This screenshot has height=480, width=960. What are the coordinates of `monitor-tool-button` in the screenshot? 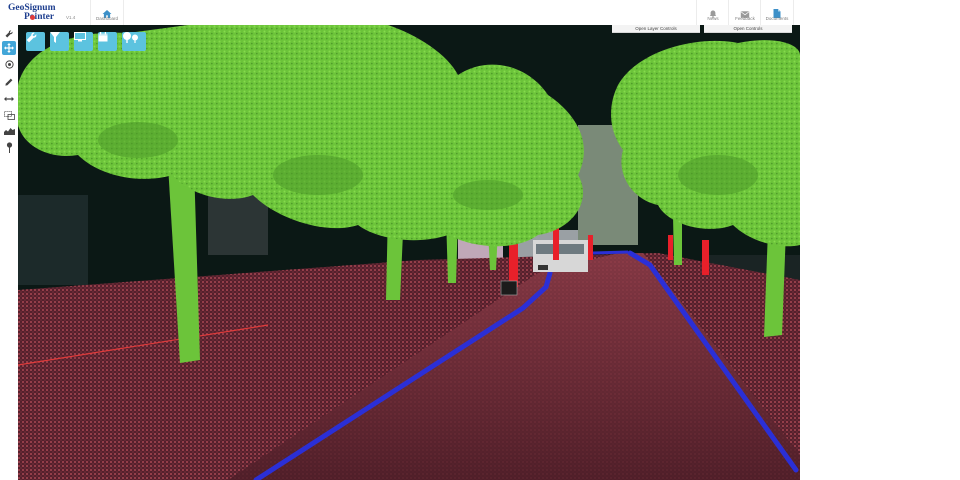 It's located at (83, 41).